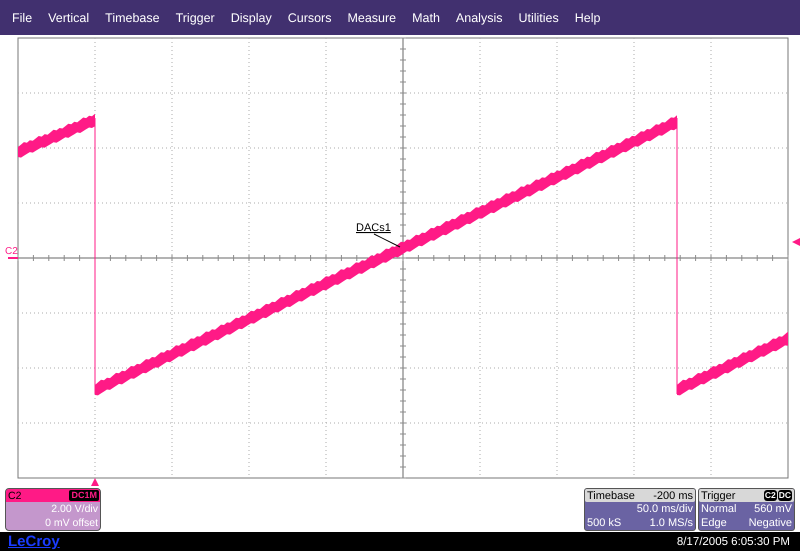 The height and width of the screenshot is (551, 800). Describe the element at coordinates (11, 251) in the screenshot. I see `channel-marker: C2` at that location.